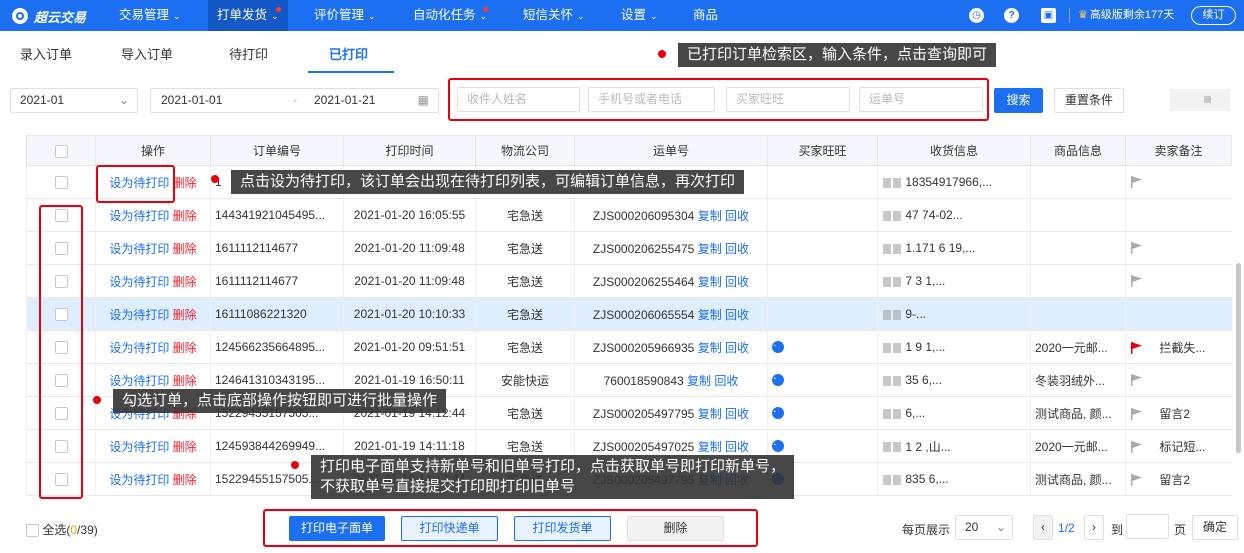  I want to click on tab-printed: 已打印, so click(348, 53).